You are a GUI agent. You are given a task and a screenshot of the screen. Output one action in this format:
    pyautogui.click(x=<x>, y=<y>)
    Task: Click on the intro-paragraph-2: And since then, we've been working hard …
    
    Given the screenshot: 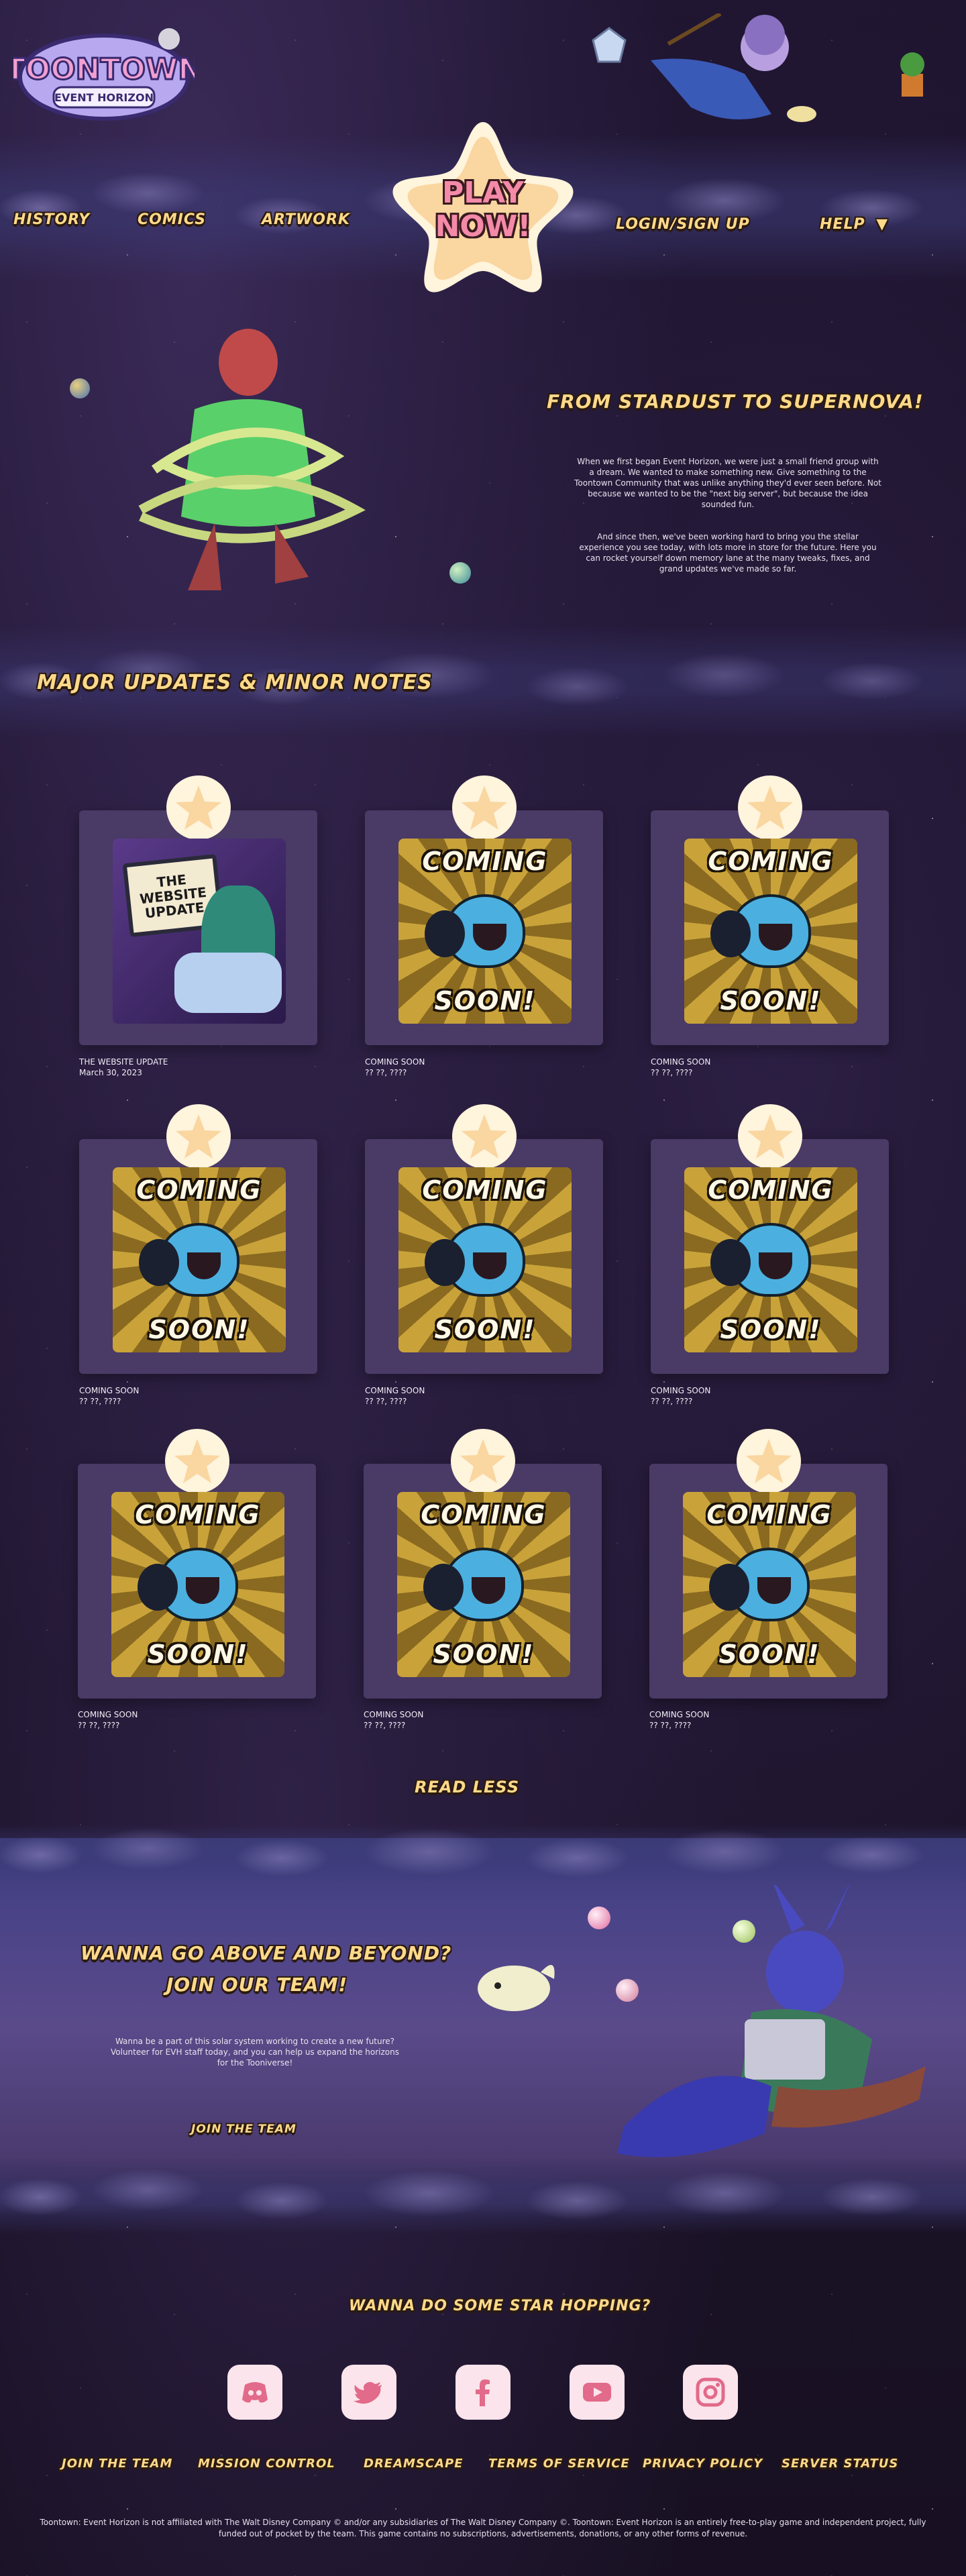 What is the action you would take?
    pyautogui.click(x=728, y=553)
    